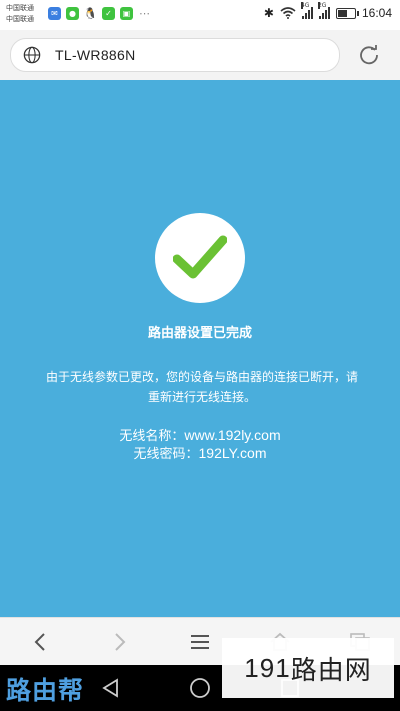 Image resolution: width=400 pixels, height=711 pixels. Describe the element at coordinates (166, 454) in the screenshot. I see `wireless-password-label: 无线密码：` at that location.